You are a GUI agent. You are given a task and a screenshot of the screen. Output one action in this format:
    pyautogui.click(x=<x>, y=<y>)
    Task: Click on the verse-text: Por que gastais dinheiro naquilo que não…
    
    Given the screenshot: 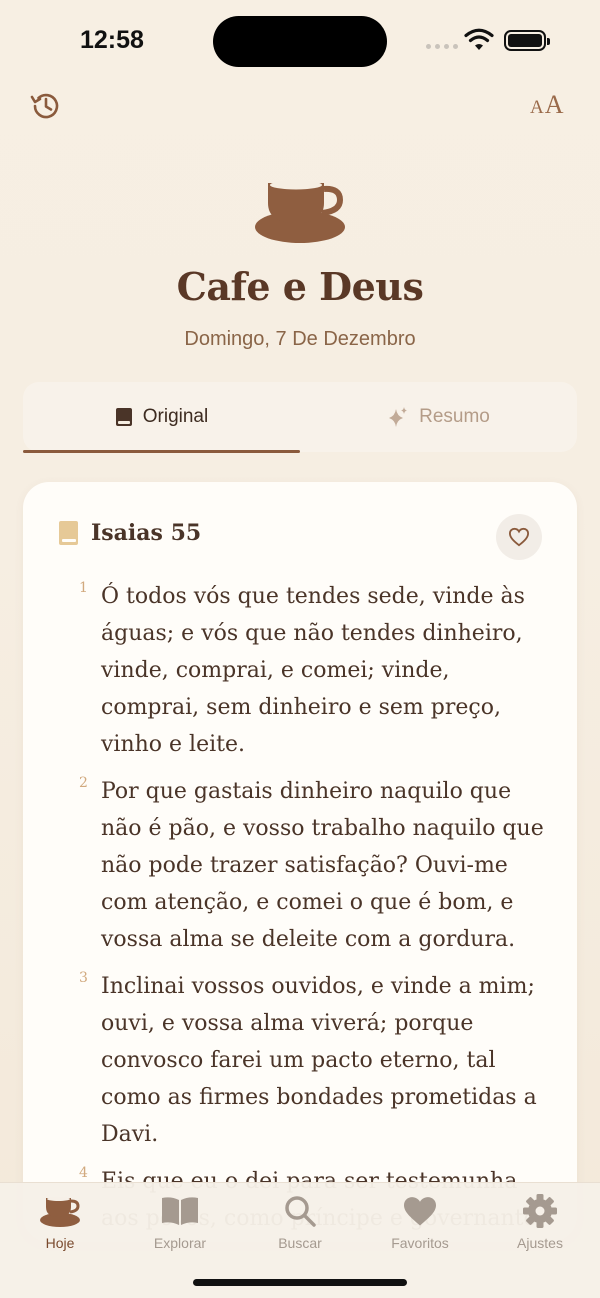 What is the action you would take?
    pyautogui.click(x=322, y=865)
    